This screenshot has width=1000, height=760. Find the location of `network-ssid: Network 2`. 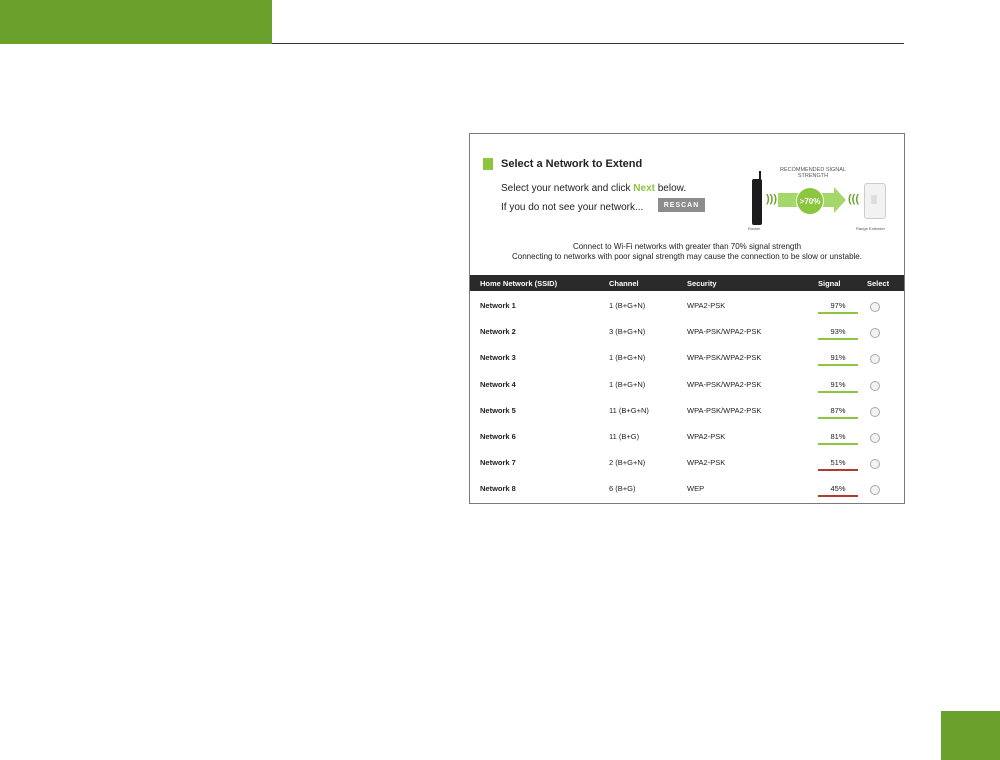

network-ssid: Network 2 is located at coordinates (498, 332).